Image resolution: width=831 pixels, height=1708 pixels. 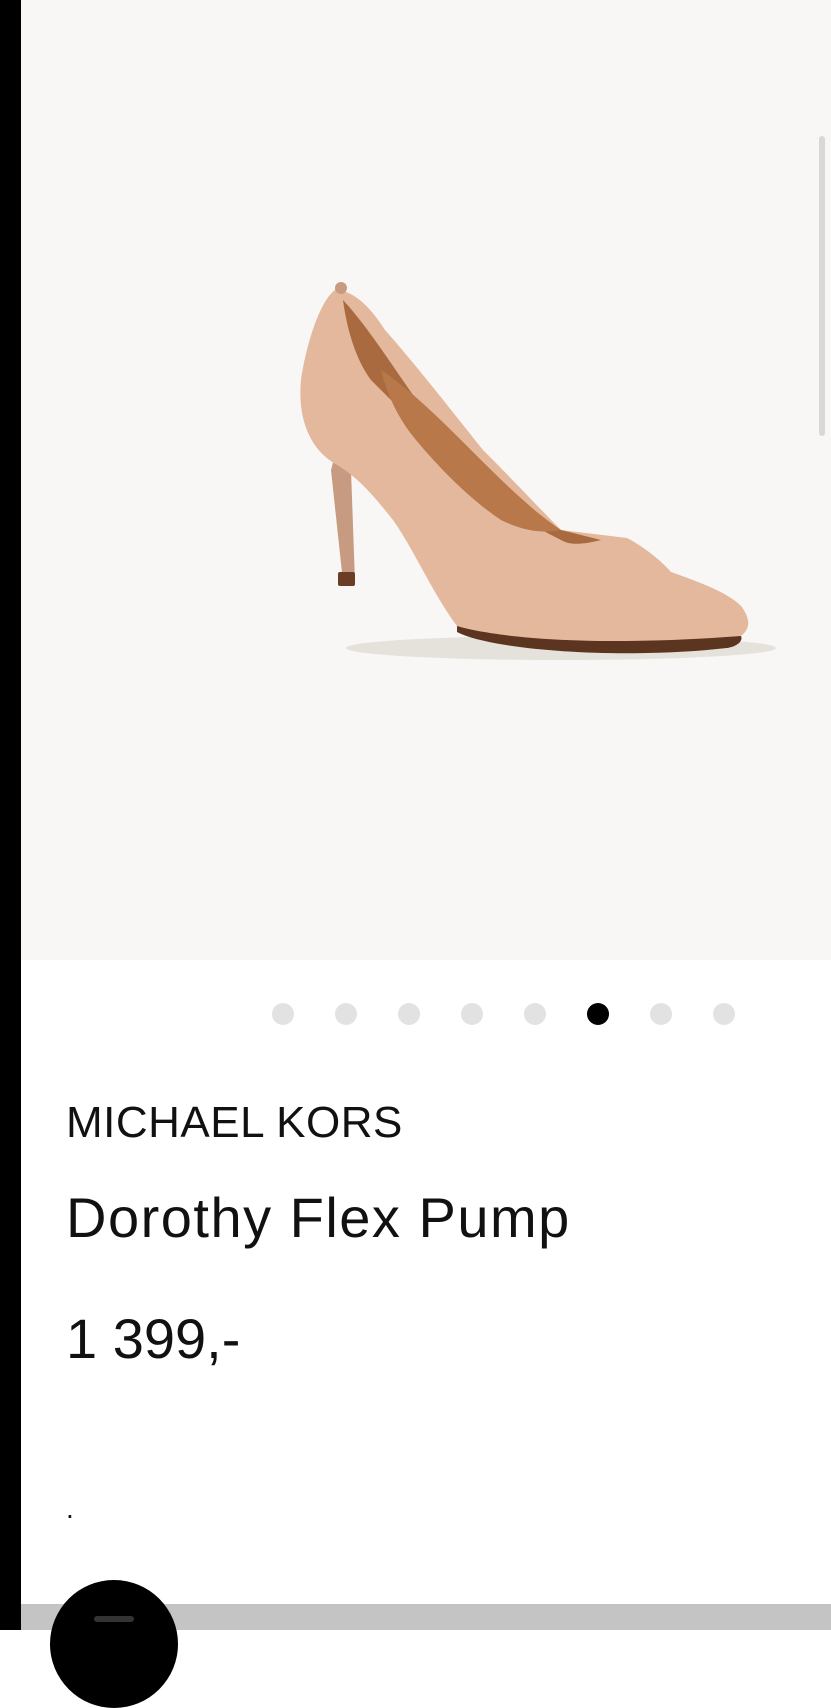 What do you see at coordinates (114, 1644) in the screenshot?
I see `floating-action-button` at bounding box center [114, 1644].